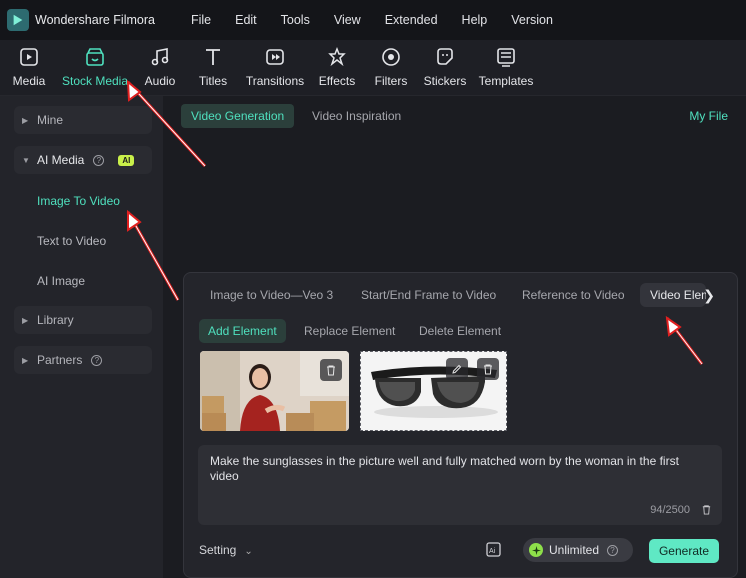 The height and width of the screenshot is (578, 746). Describe the element at coordinates (242, 331) in the screenshot. I see `subtab-add-element: Add Element` at that location.